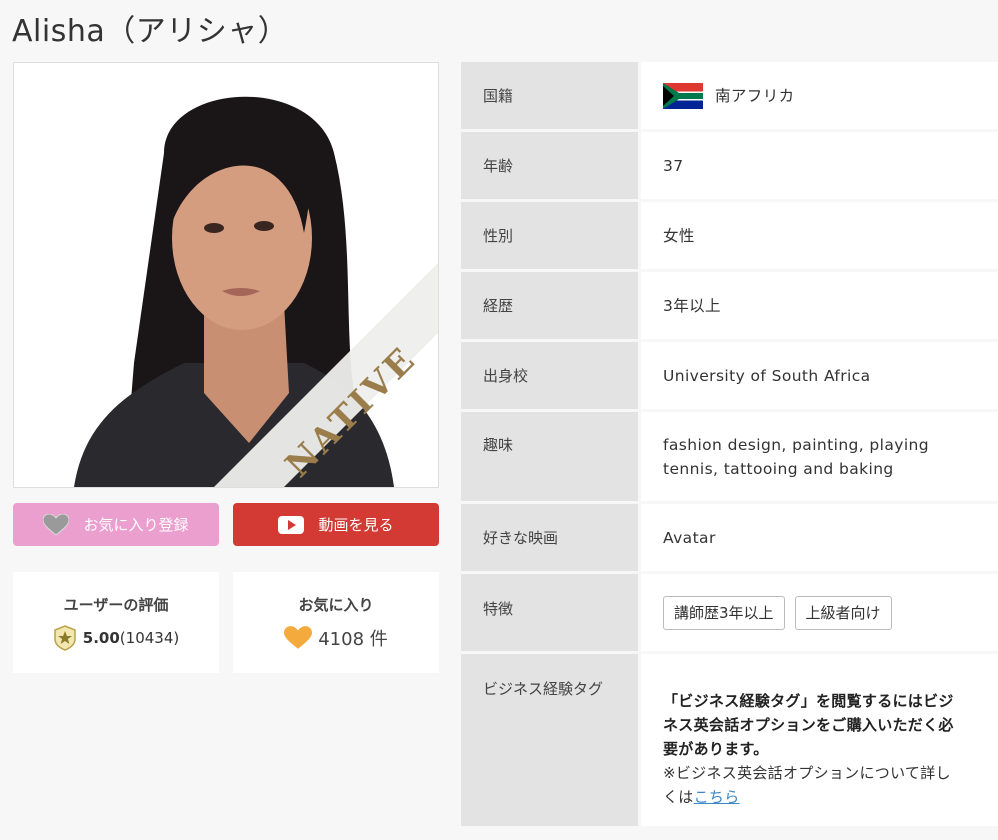 Image resolution: width=998 pixels, height=840 pixels. What do you see at coordinates (549, 375) in the screenshot?
I see `detail-label: 出身校` at bounding box center [549, 375].